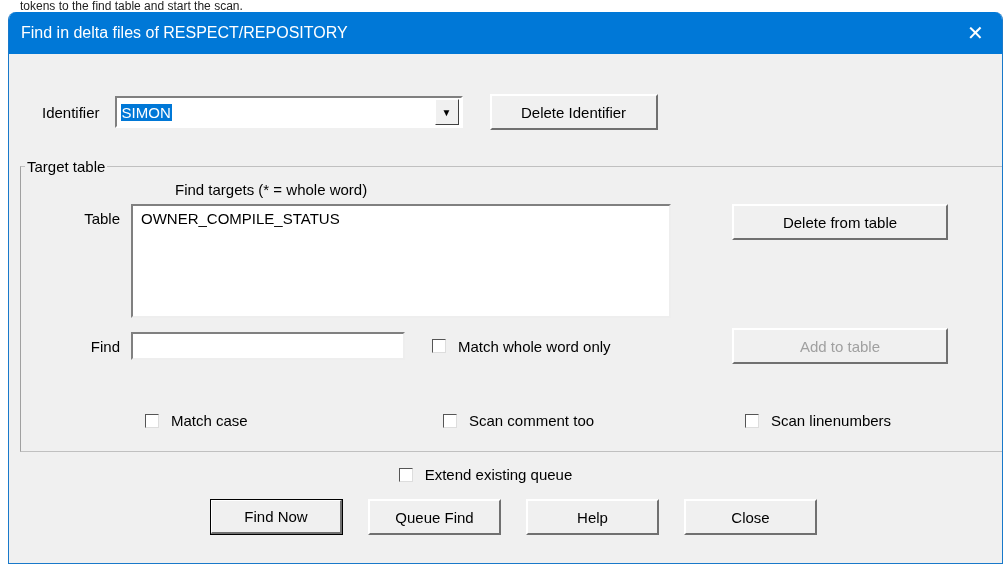  What do you see at coordinates (573, 112) in the screenshot?
I see `delete-identifier-button: Delete Identifier` at bounding box center [573, 112].